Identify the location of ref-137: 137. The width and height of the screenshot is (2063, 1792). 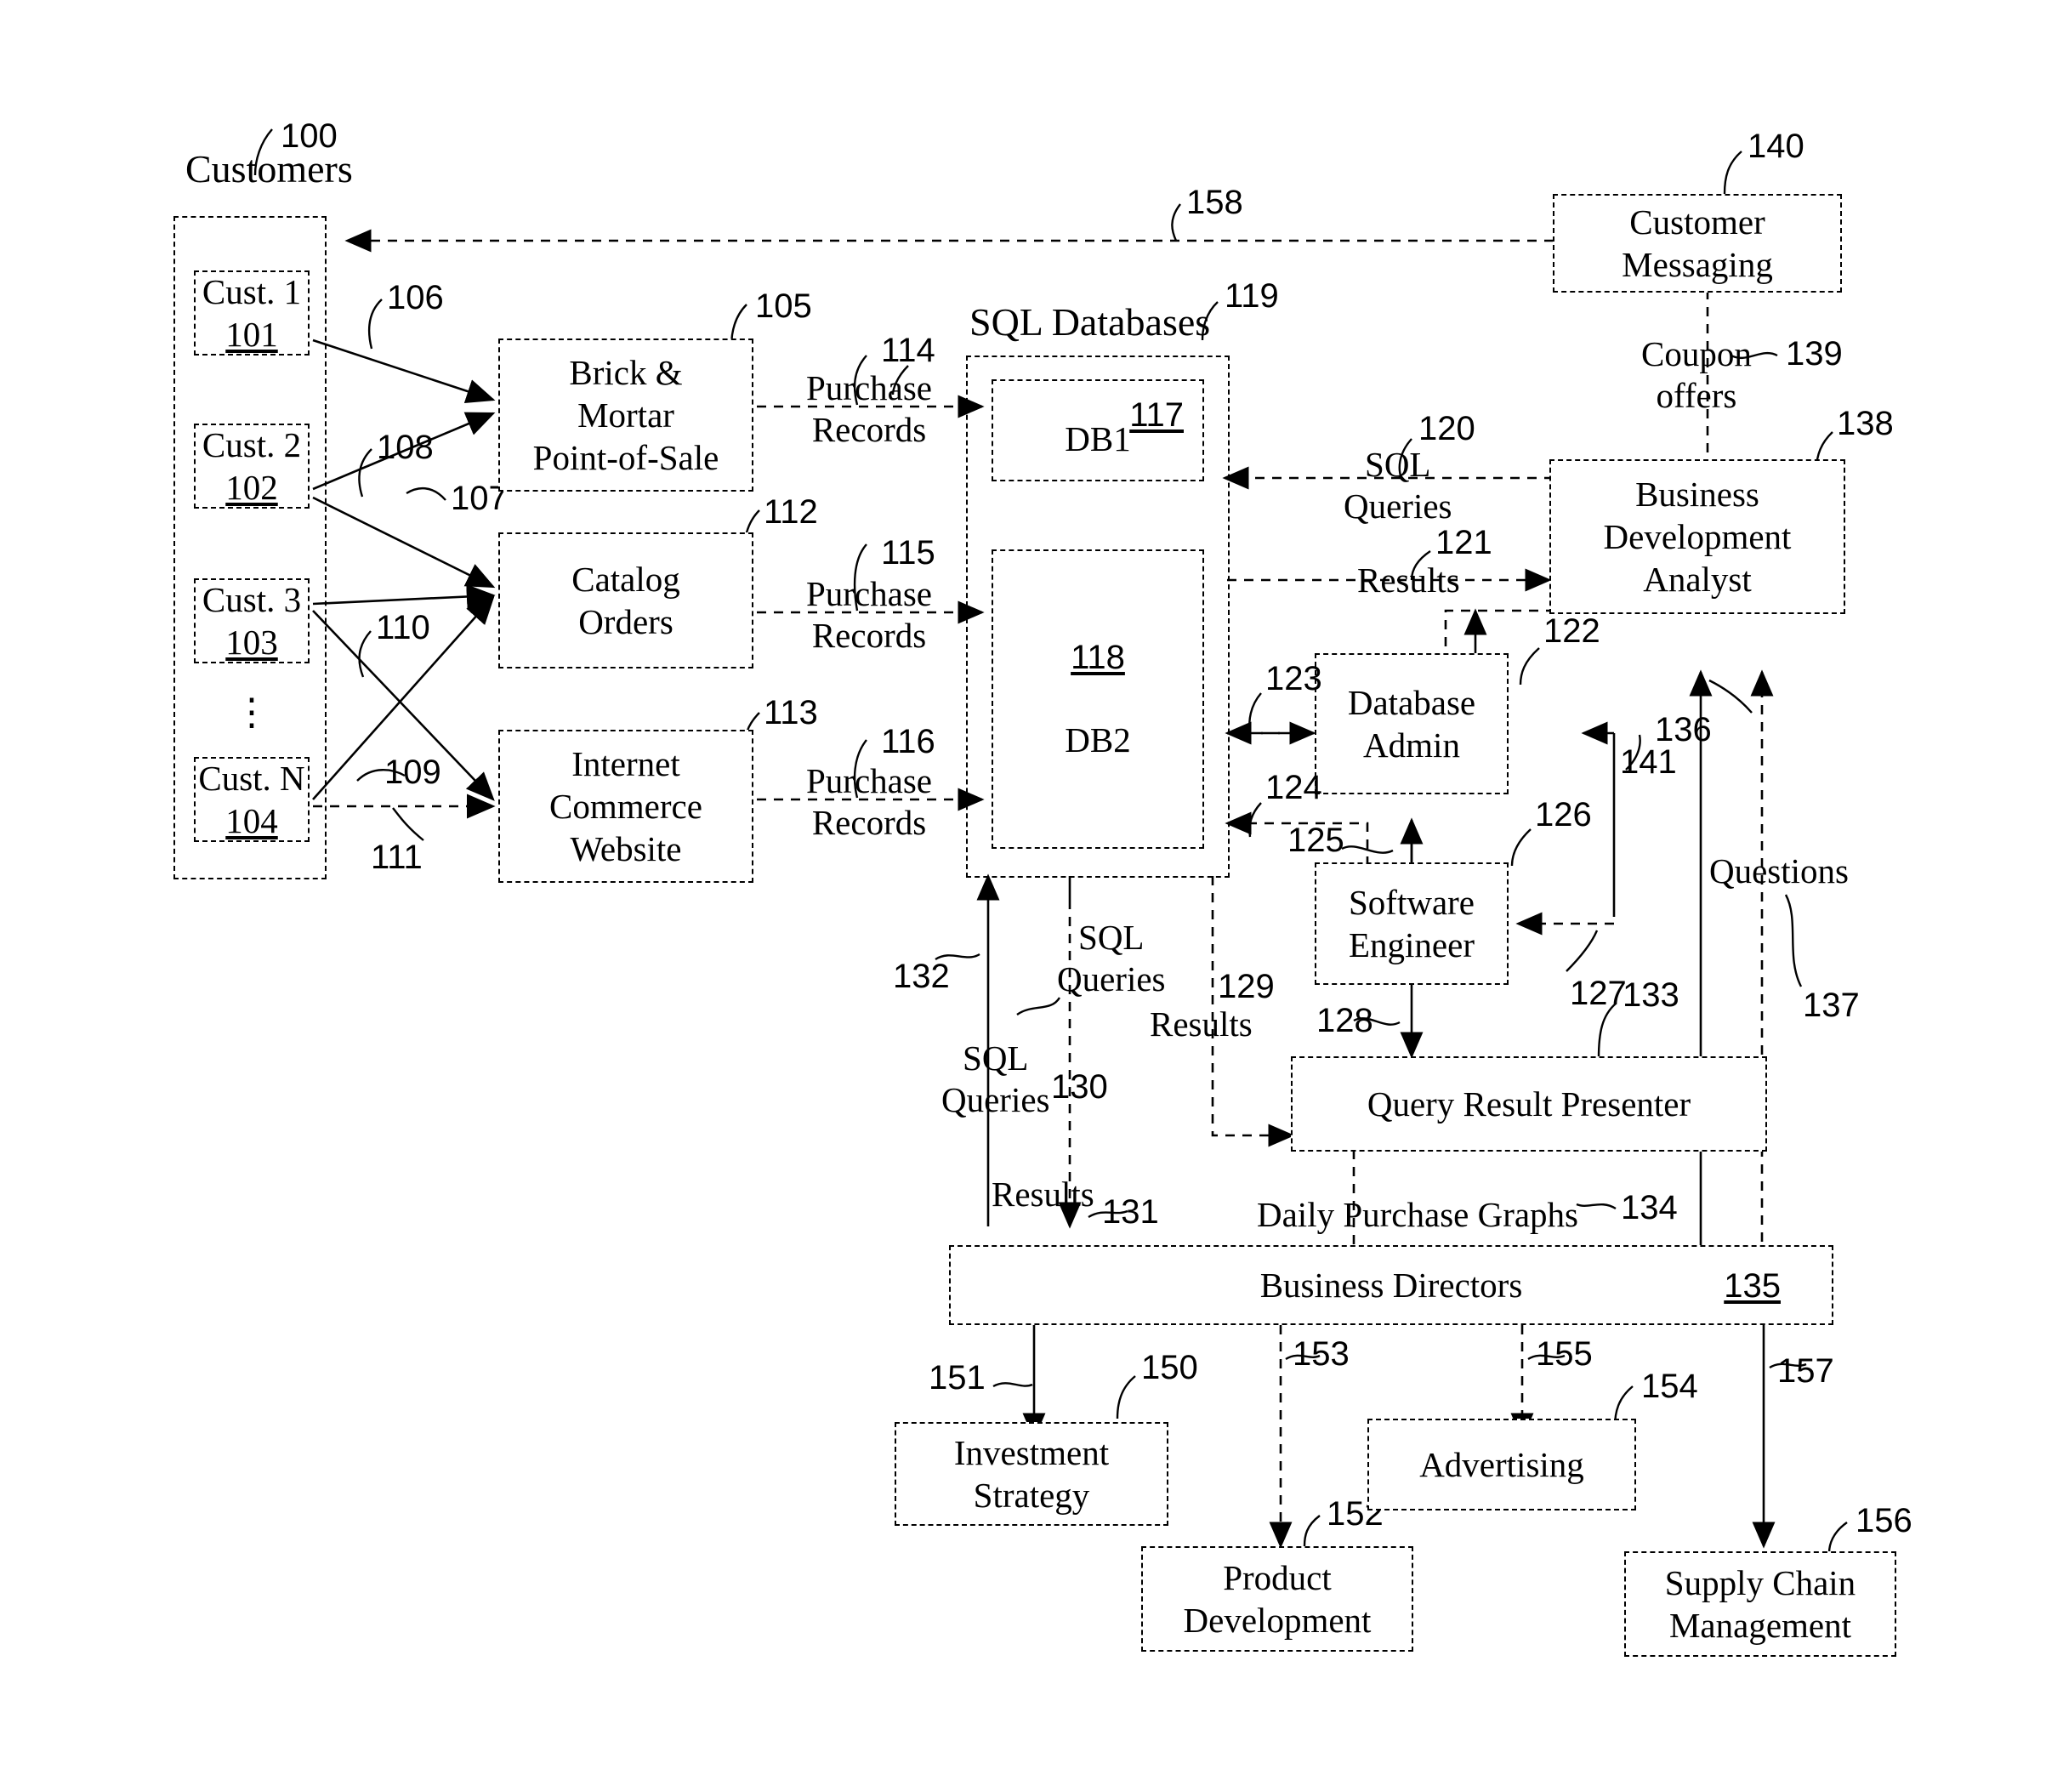
(1831, 1005).